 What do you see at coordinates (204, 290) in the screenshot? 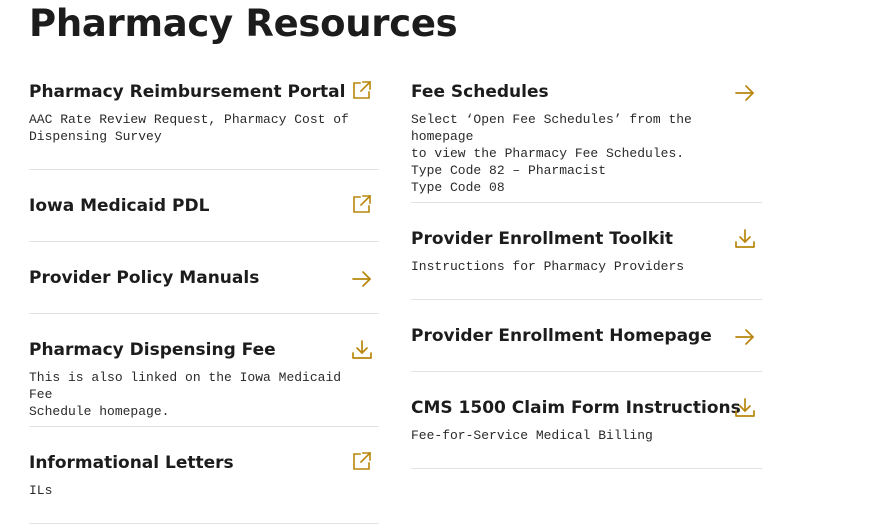
I see `provider-policy-manuals-link: Provider Policy Manuals` at bounding box center [204, 290].